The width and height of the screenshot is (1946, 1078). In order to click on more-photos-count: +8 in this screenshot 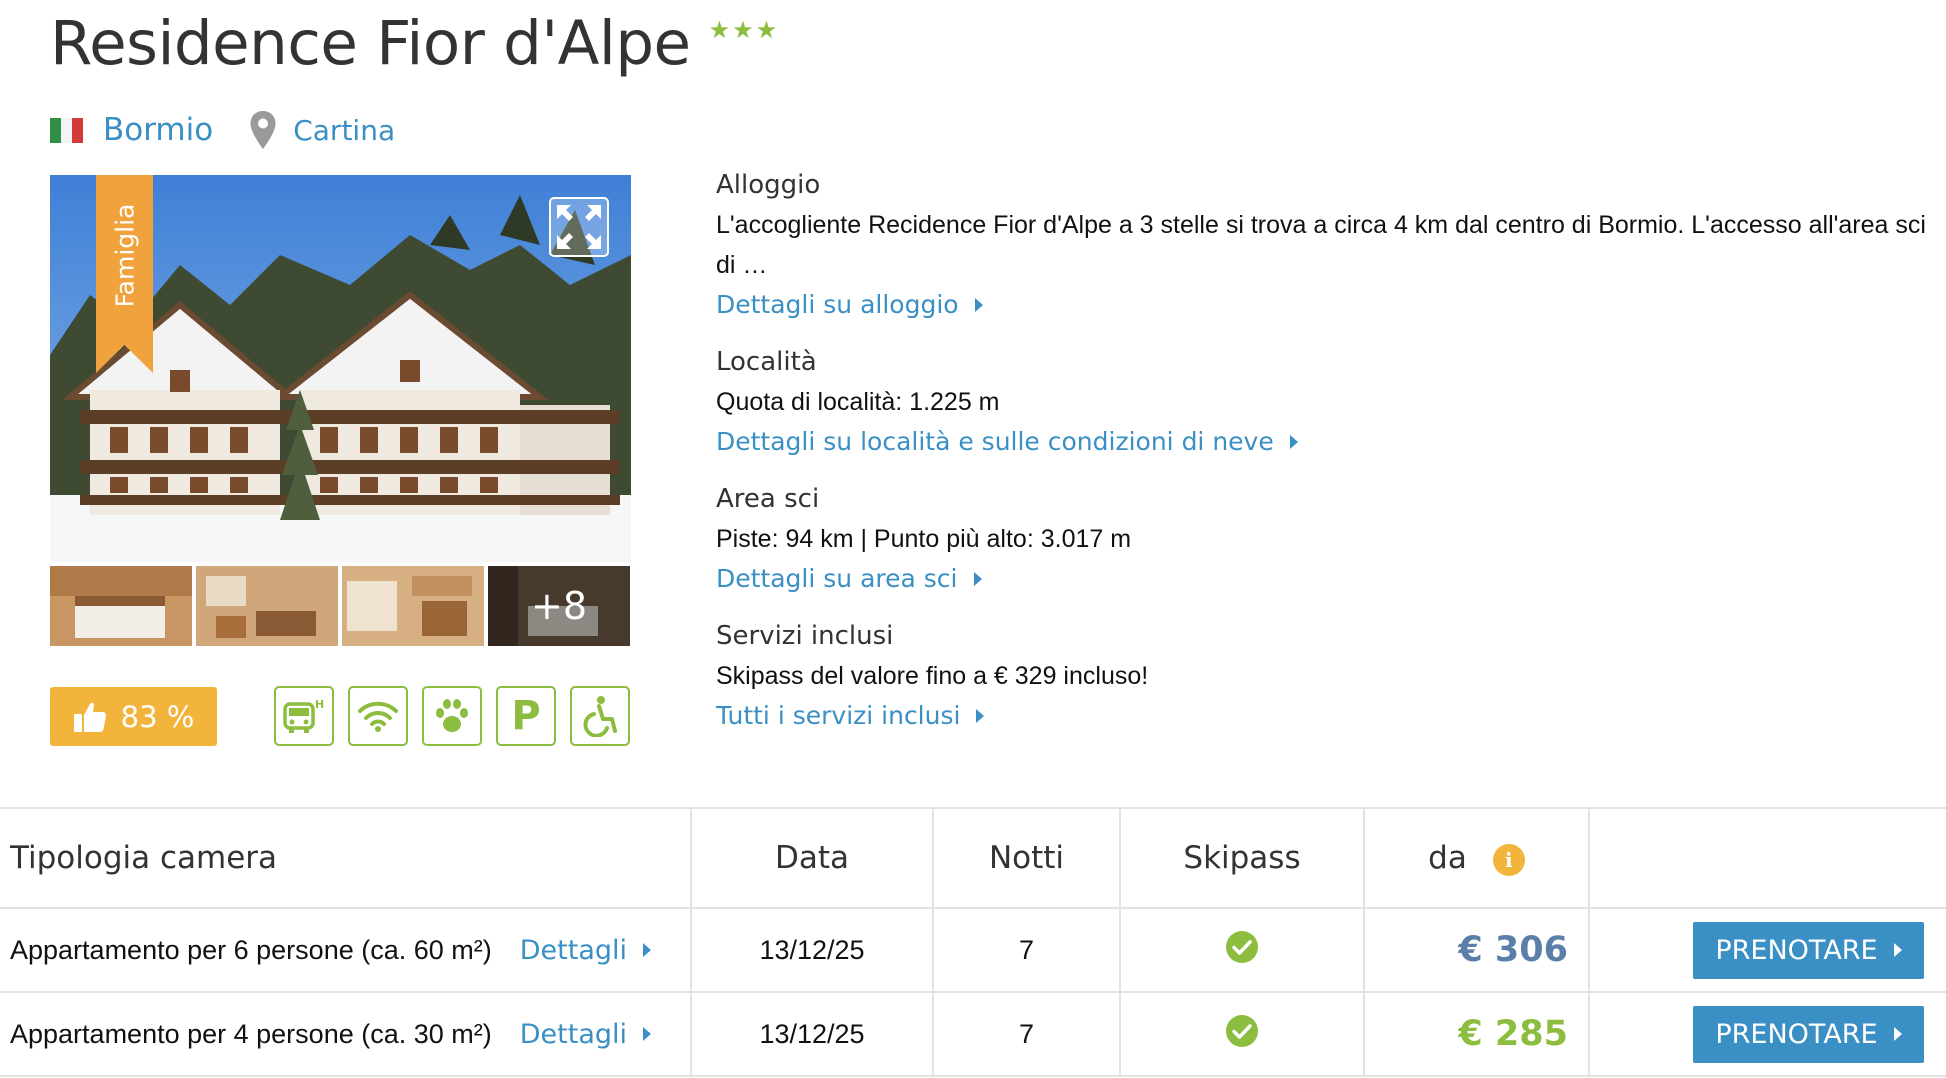, I will do `click(559, 606)`.